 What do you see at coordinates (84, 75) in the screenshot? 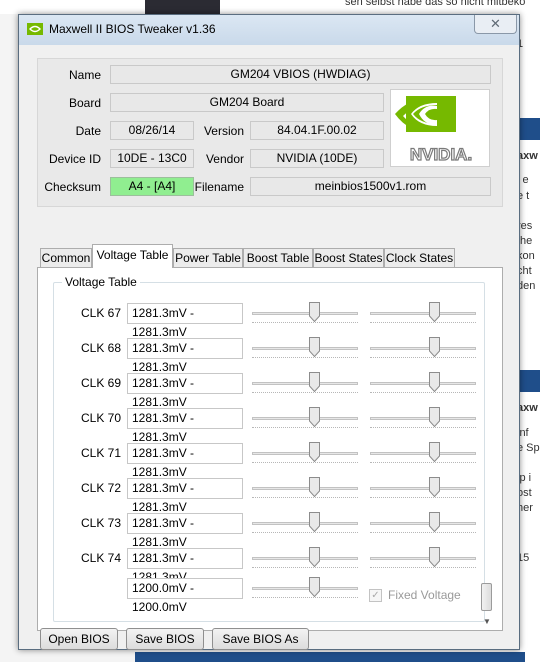
I see `name-label: Name` at bounding box center [84, 75].